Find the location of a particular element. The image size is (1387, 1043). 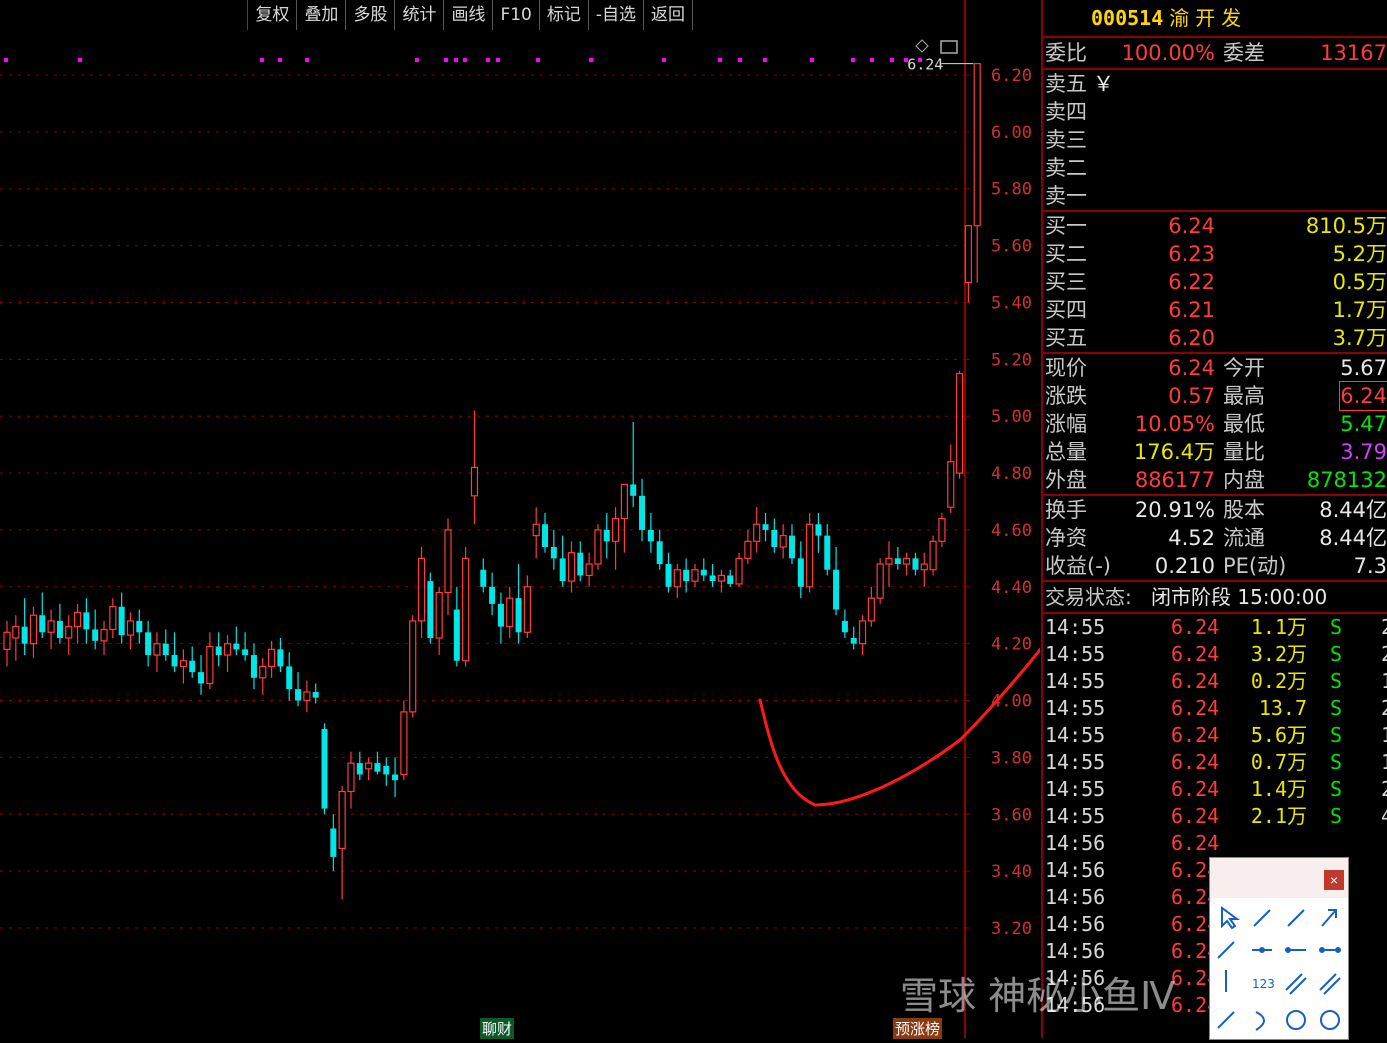

stat-row: 涨跌 0.57 最高 6.24 is located at coordinates (1215, 396).